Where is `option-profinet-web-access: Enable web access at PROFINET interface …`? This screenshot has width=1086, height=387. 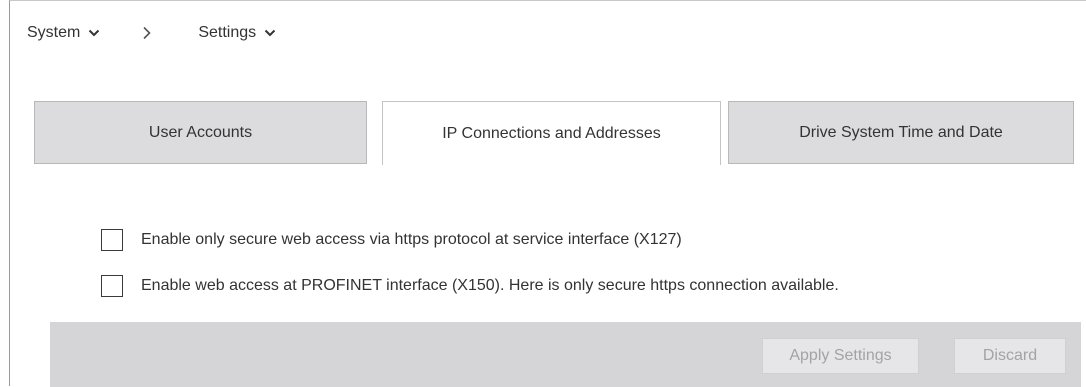 option-profinet-web-access: Enable web access at PROFINET interface … is located at coordinates (470, 286).